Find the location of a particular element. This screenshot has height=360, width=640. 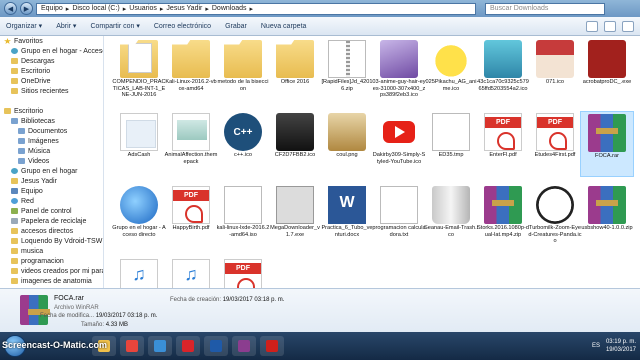

file-item: Kali-Linux-2016.2-vbox-amd64 is located at coordinates (191, 71).